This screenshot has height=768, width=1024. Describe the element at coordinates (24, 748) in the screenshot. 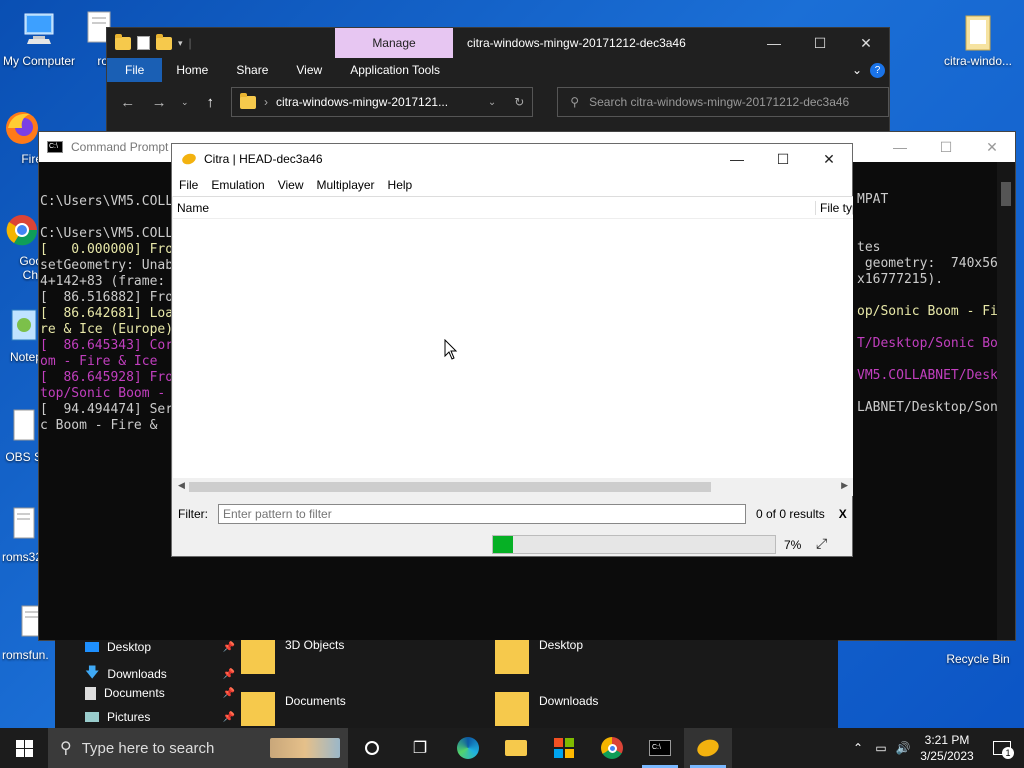

I see `start-button` at that location.